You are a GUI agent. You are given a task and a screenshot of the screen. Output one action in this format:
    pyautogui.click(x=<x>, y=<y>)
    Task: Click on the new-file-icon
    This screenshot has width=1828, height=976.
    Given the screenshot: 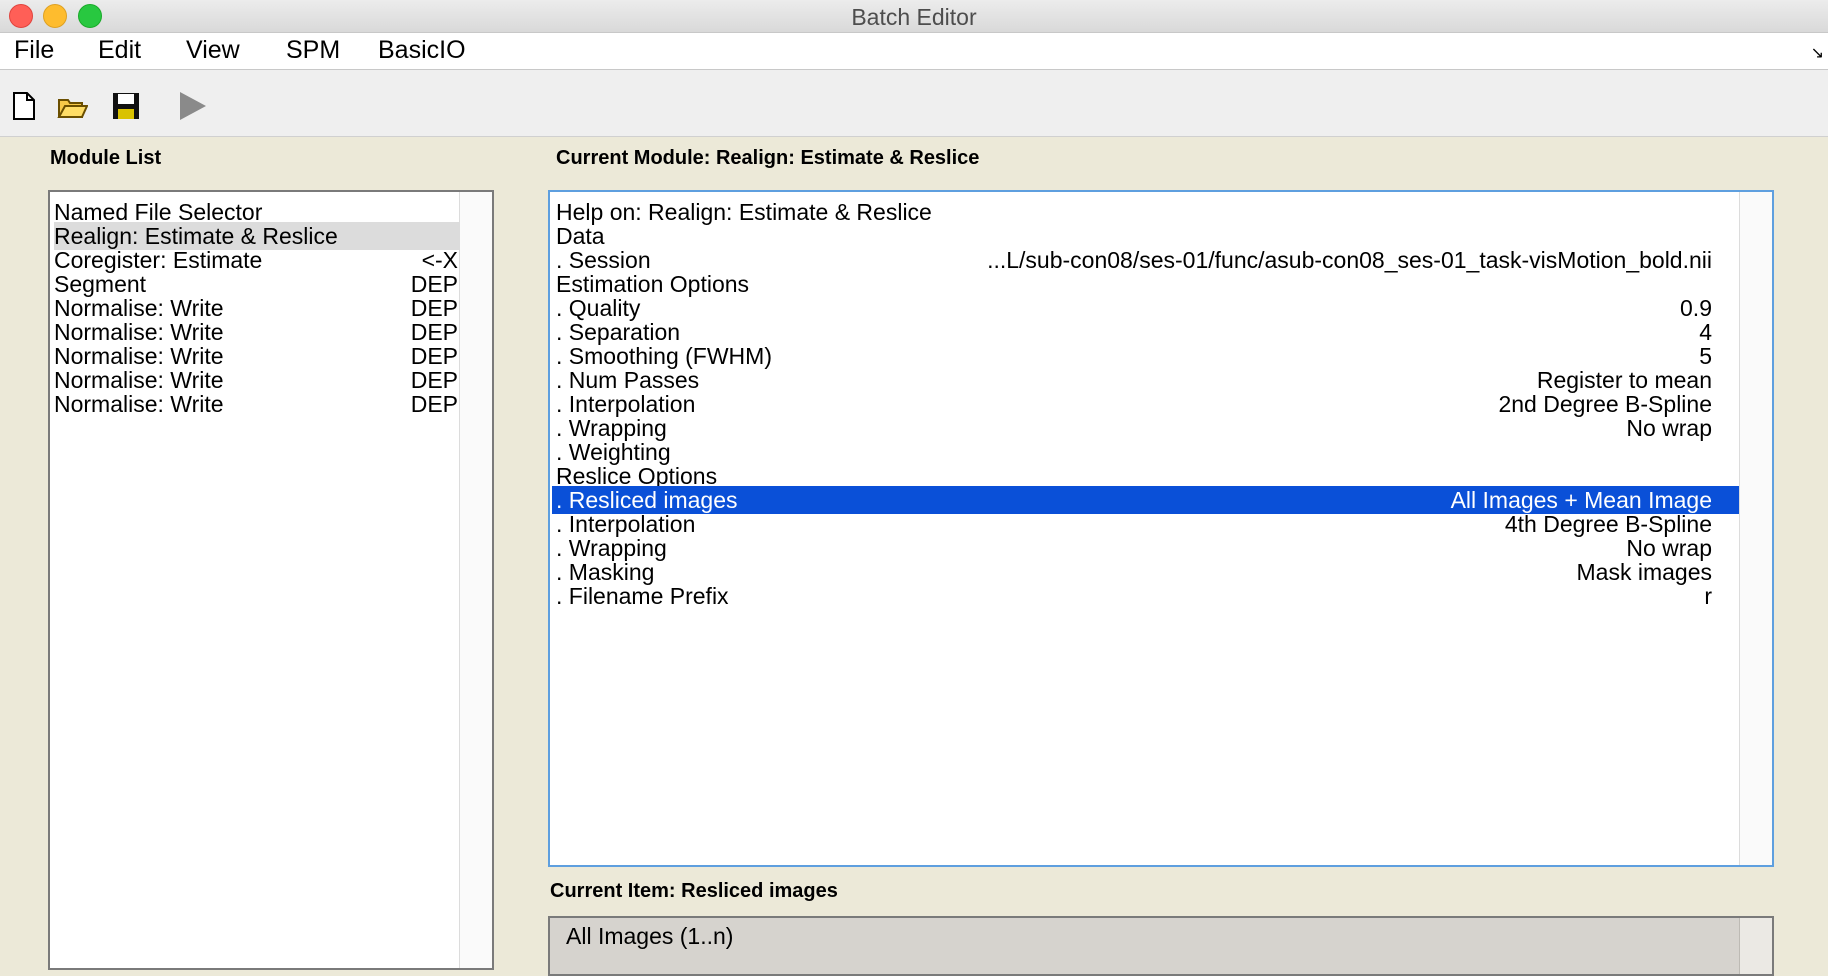 What is the action you would take?
    pyautogui.click(x=24, y=106)
    